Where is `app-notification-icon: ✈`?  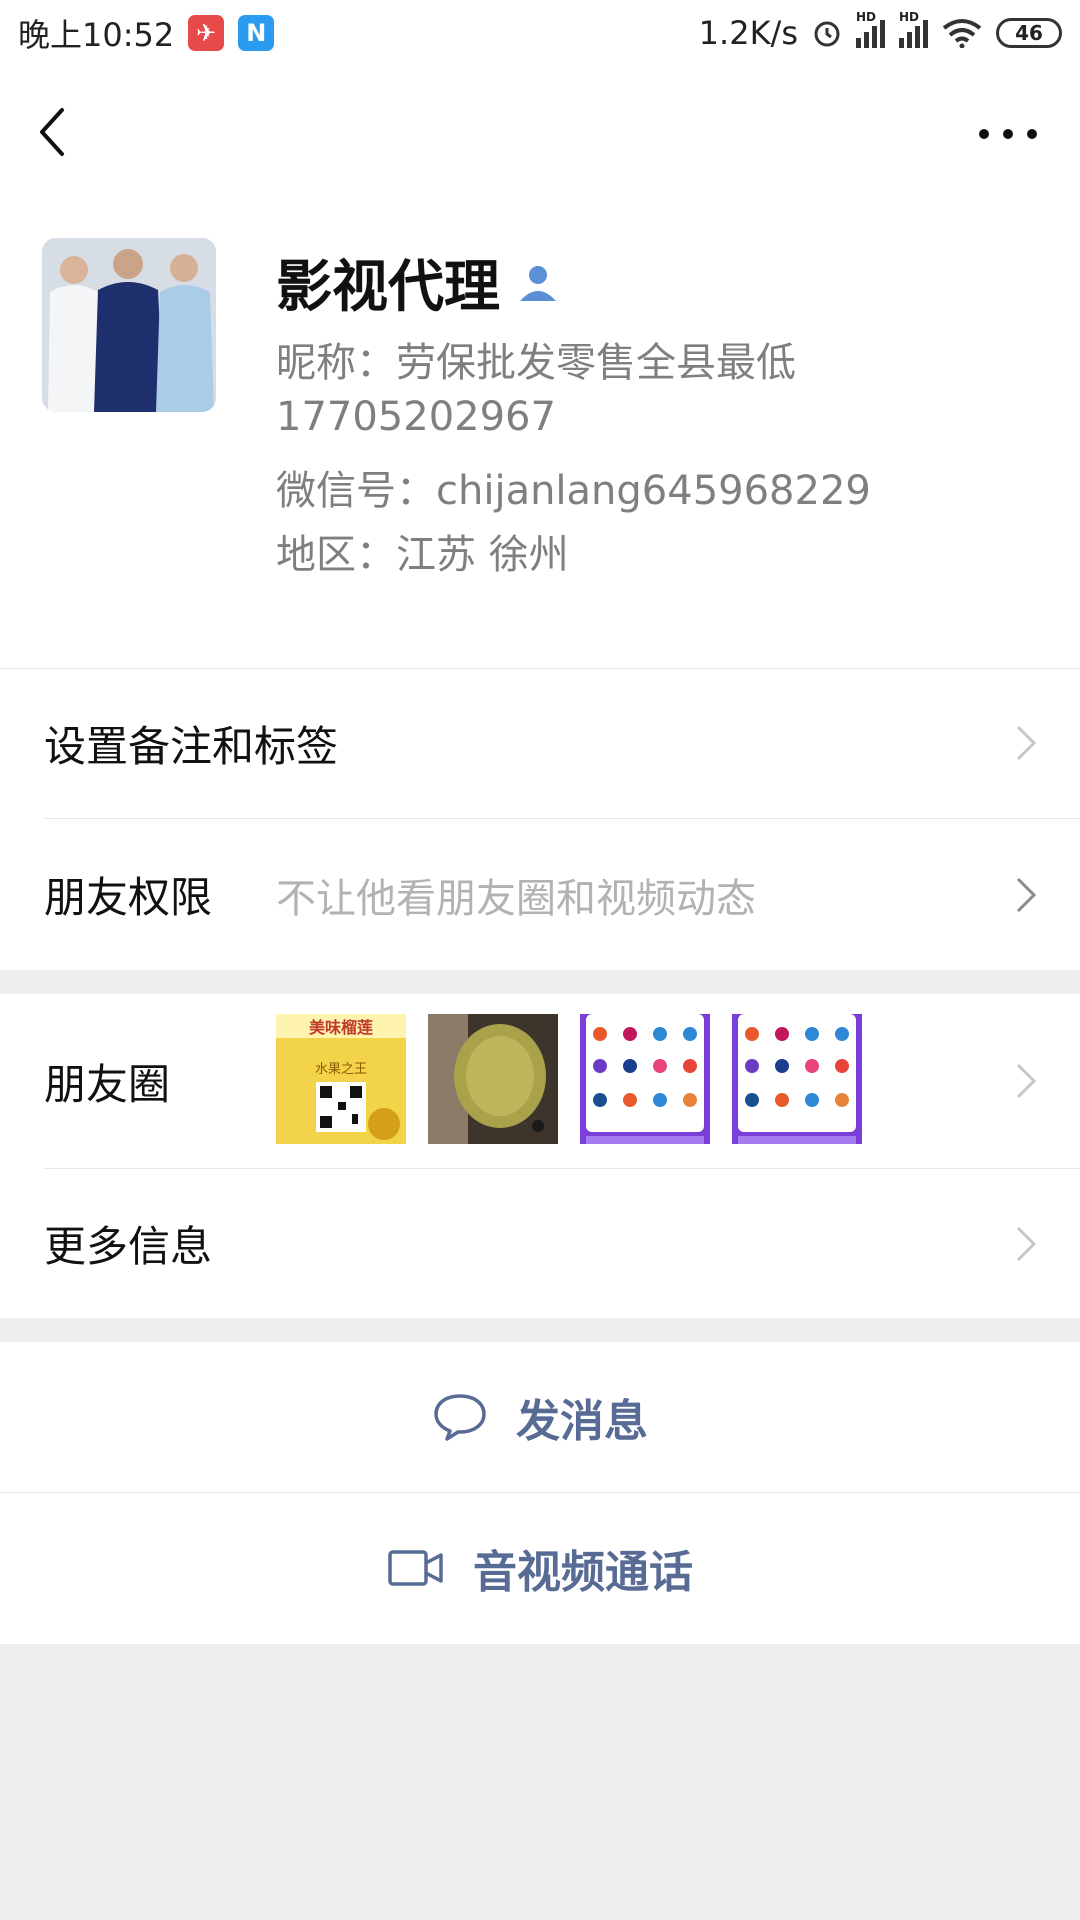 app-notification-icon: ✈ is located at coordinates (206, 33).